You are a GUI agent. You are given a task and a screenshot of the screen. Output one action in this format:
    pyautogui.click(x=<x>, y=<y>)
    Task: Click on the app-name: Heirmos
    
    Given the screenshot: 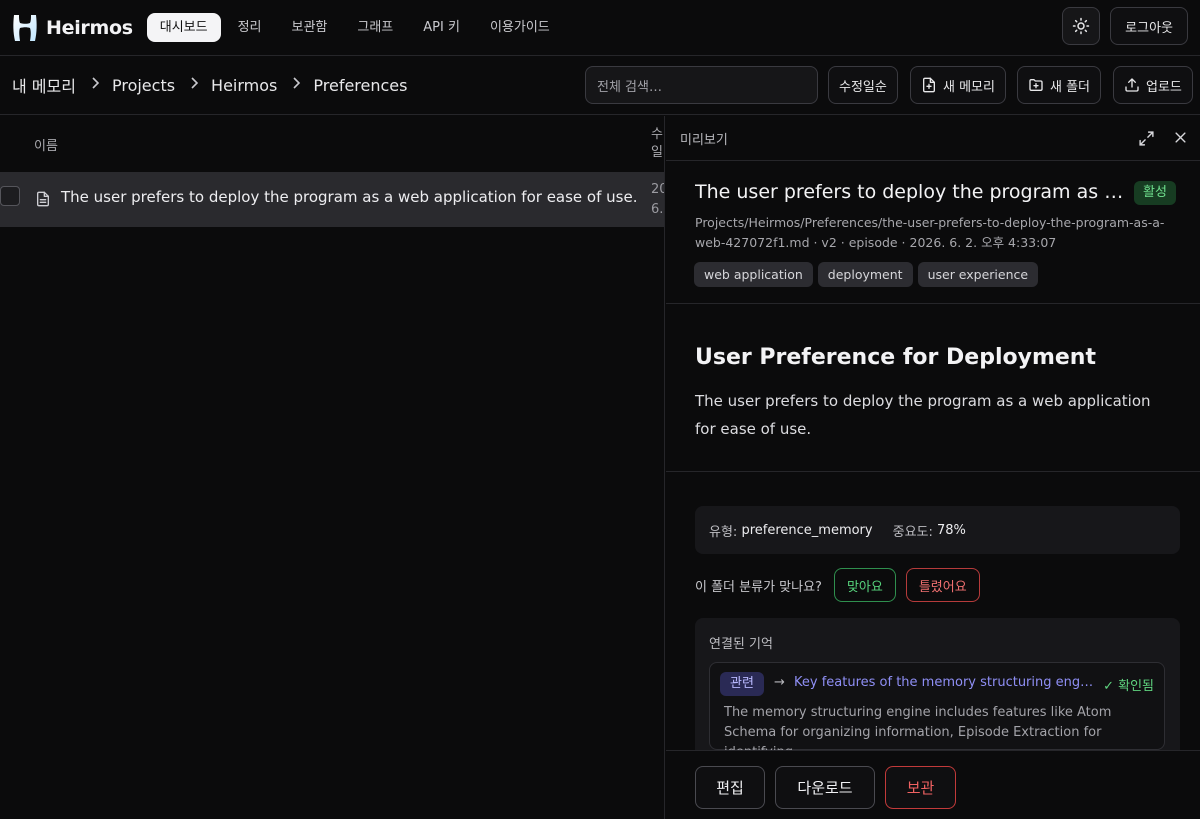 What is the action you would take?
    pyautogui.click(x=89, y=27)
    